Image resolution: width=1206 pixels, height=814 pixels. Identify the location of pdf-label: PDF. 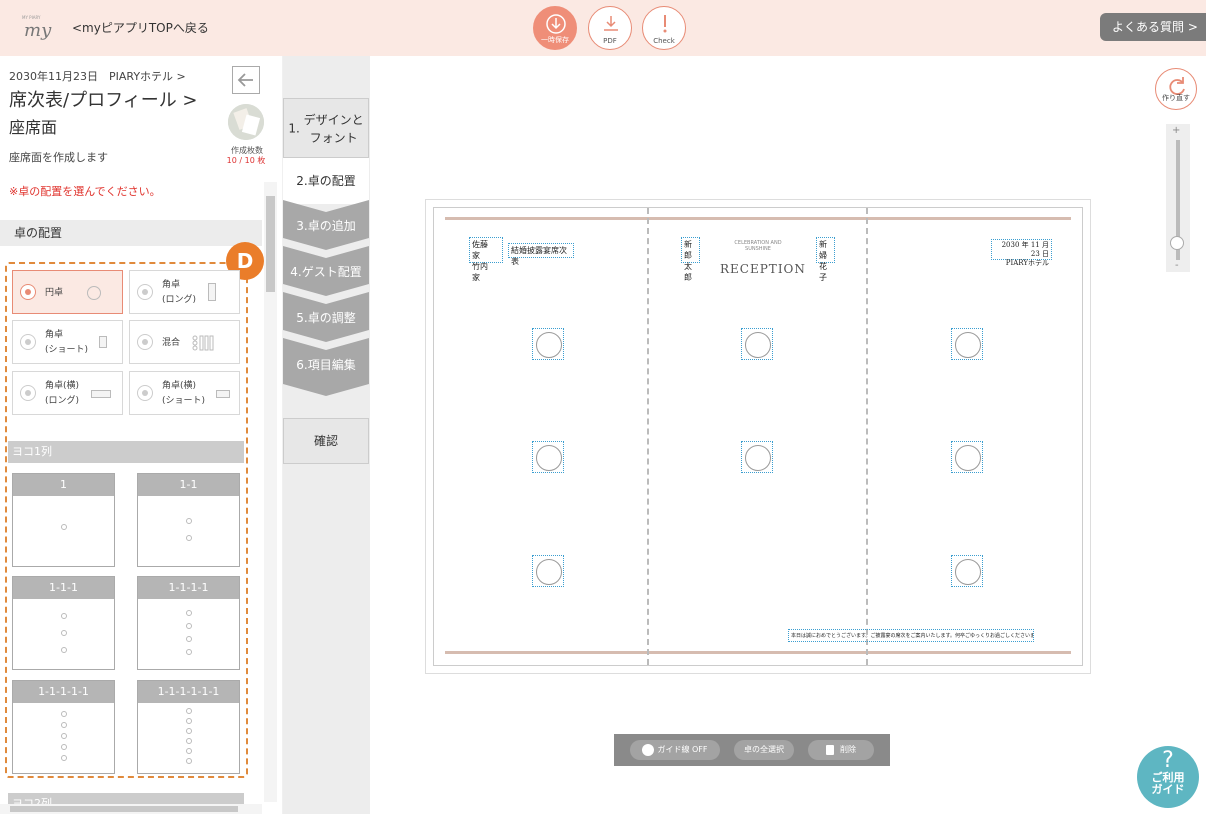
(610, 41).